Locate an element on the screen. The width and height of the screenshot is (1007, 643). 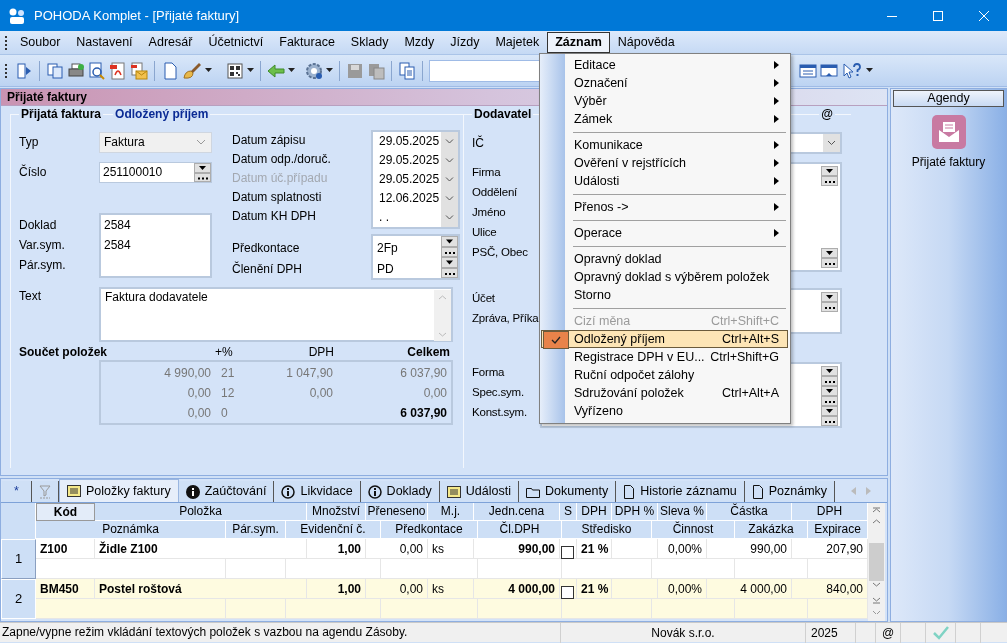
copy-icon is located at coordinates (55, 70).